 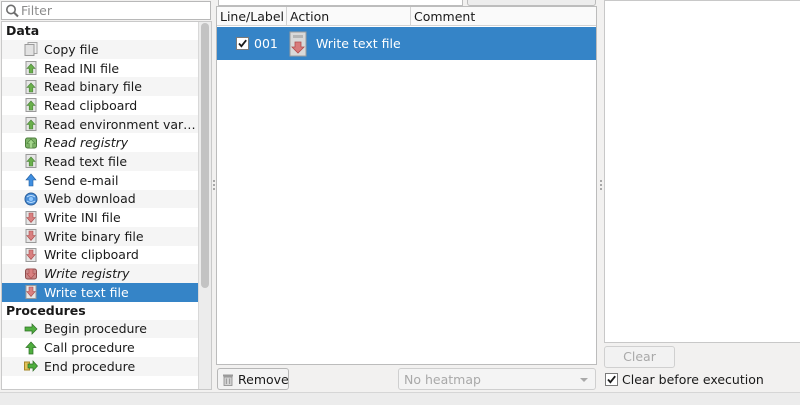 I want to click on scrollbar-thumb, so click(x=205, y=155).